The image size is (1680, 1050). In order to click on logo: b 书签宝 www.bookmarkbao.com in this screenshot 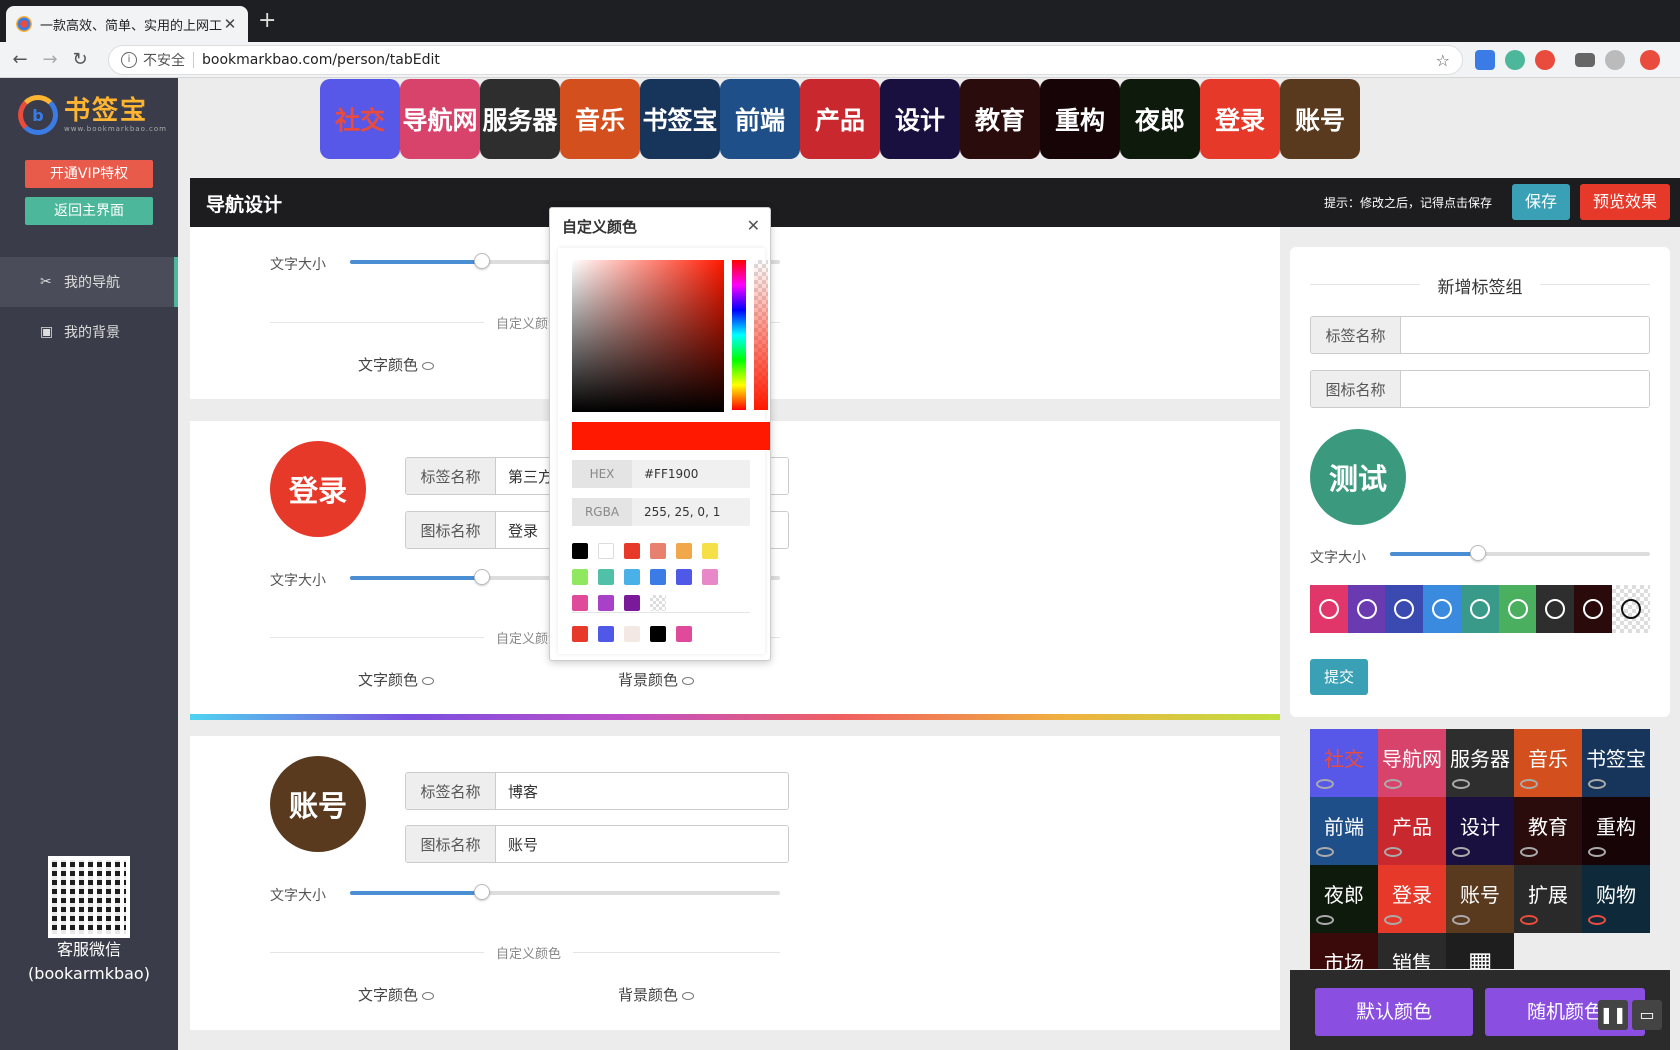, I will do `click(93, 115)`.